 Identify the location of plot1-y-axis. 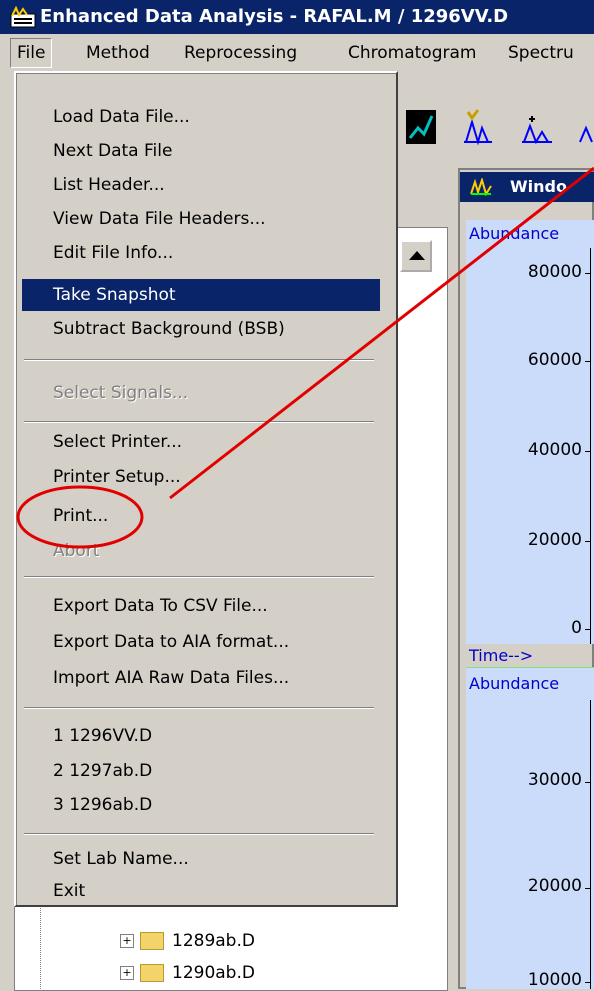
(590, 446).